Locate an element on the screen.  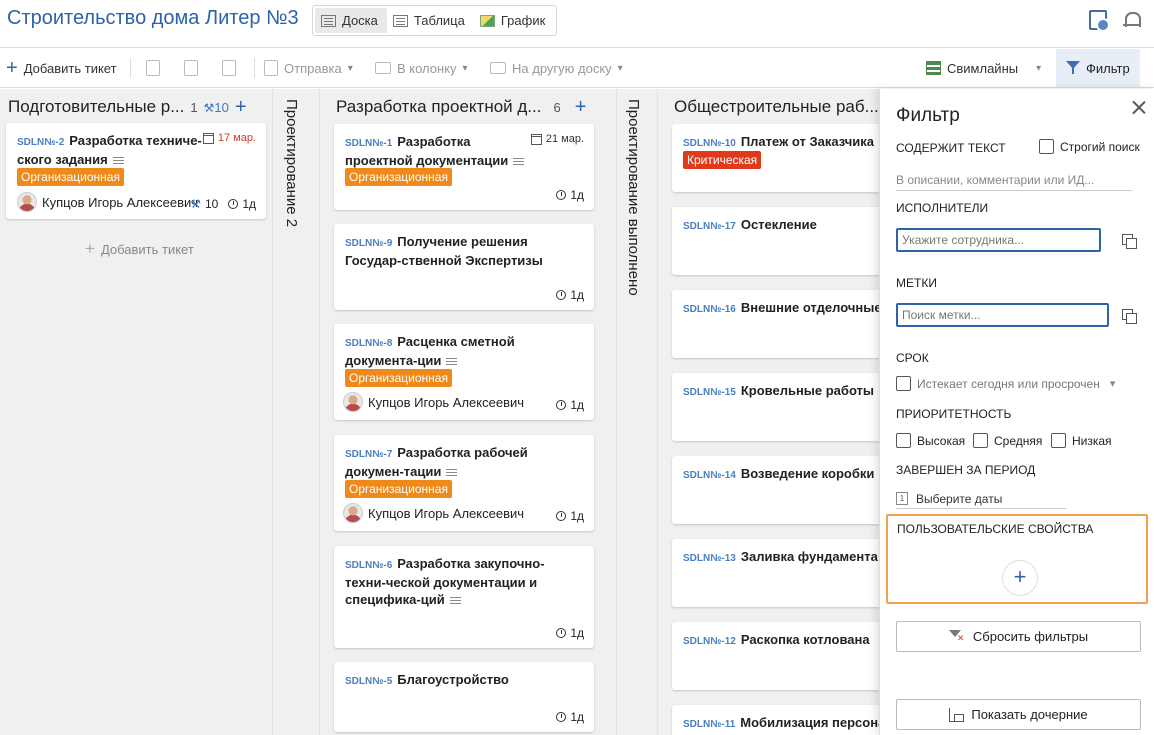
duplicate-button is located at coordinates (191, 68).